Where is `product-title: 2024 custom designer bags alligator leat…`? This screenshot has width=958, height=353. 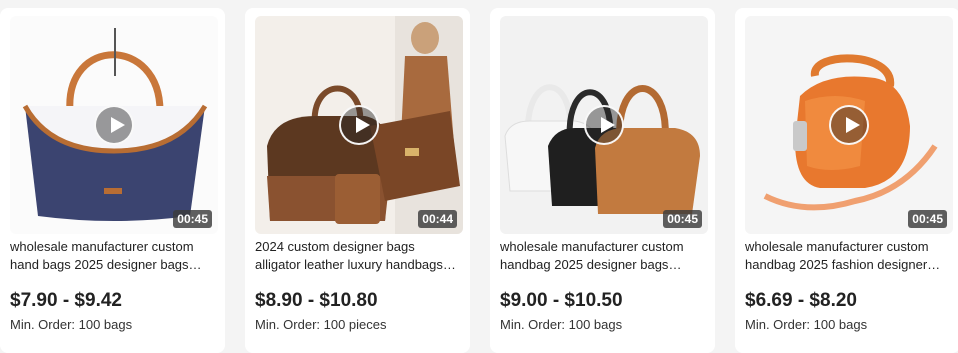 product-title: 2024 custom designer bags alligator leat… is located at coordinates (357, 256).